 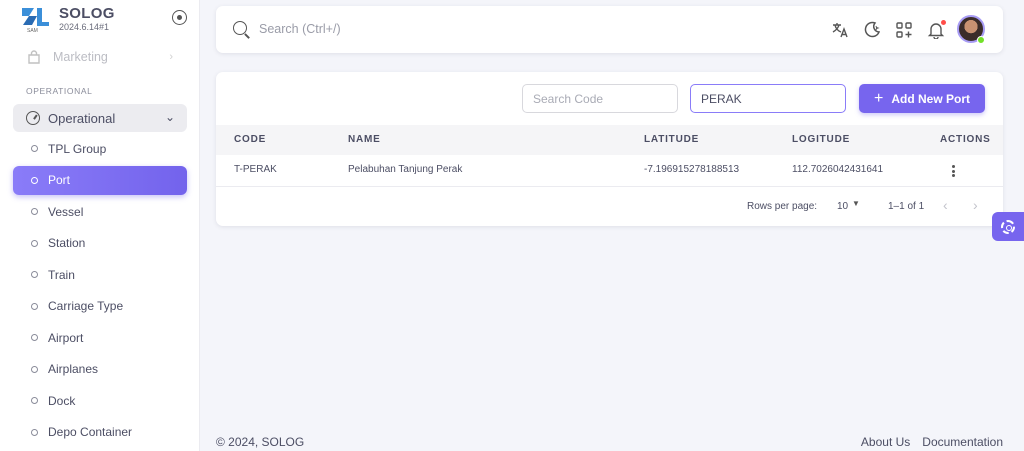 What do you see at coordinates (782, 206) in the screenshot?
I see `rows-per-page-label: Rows per page:` at bounding box center [782, 206].